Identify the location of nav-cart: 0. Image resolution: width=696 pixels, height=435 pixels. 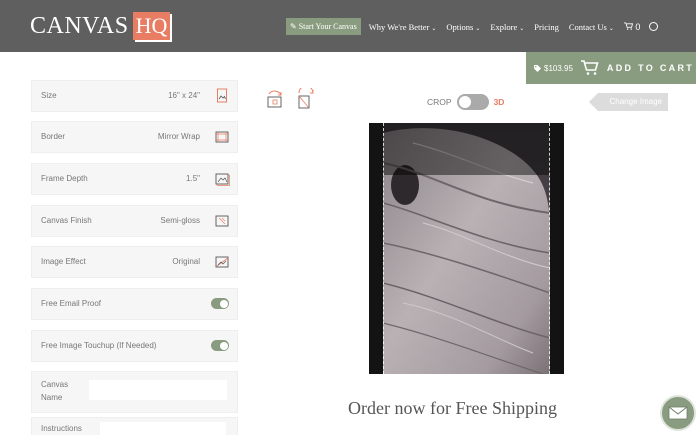
(632, 26).